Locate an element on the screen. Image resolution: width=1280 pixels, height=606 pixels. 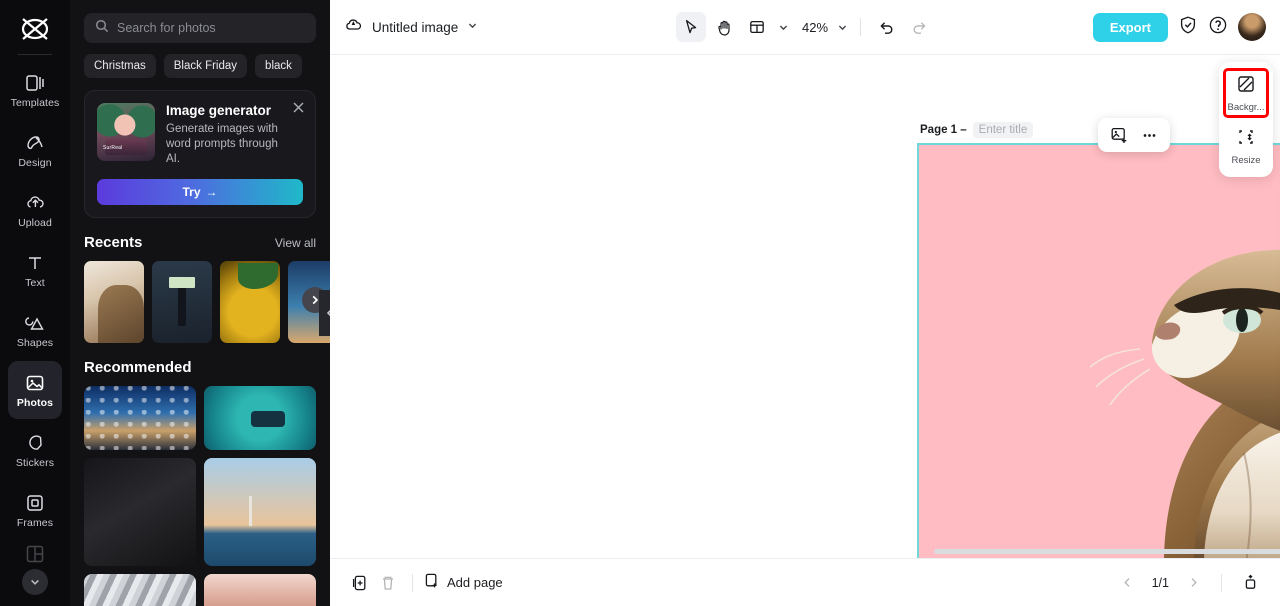
templates-icon is located at coordinates (35, 83).